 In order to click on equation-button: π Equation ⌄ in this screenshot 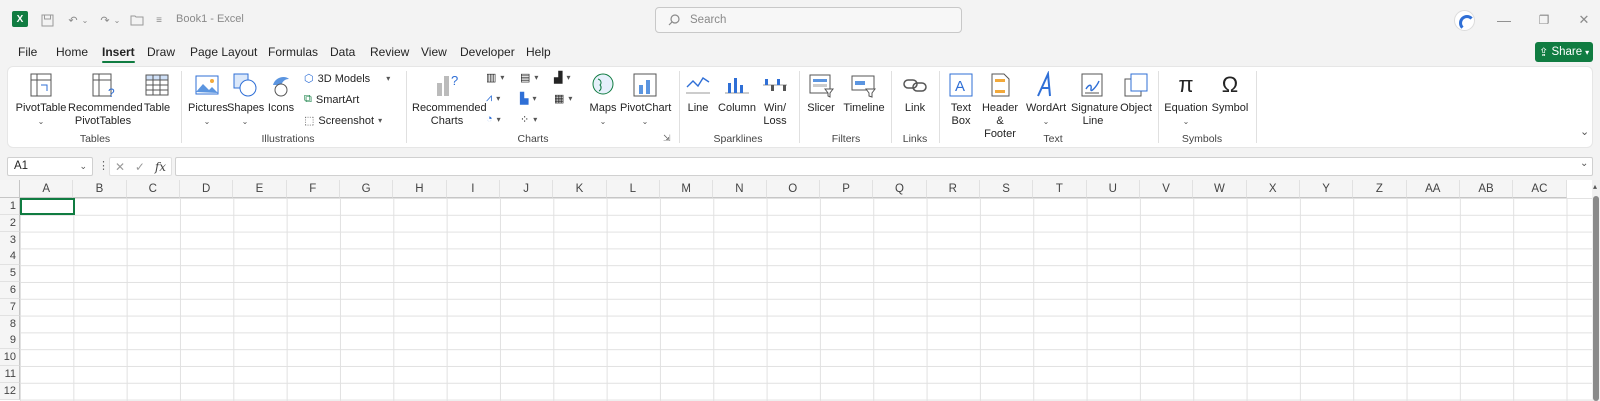, I will do `click(1186, 99)`.